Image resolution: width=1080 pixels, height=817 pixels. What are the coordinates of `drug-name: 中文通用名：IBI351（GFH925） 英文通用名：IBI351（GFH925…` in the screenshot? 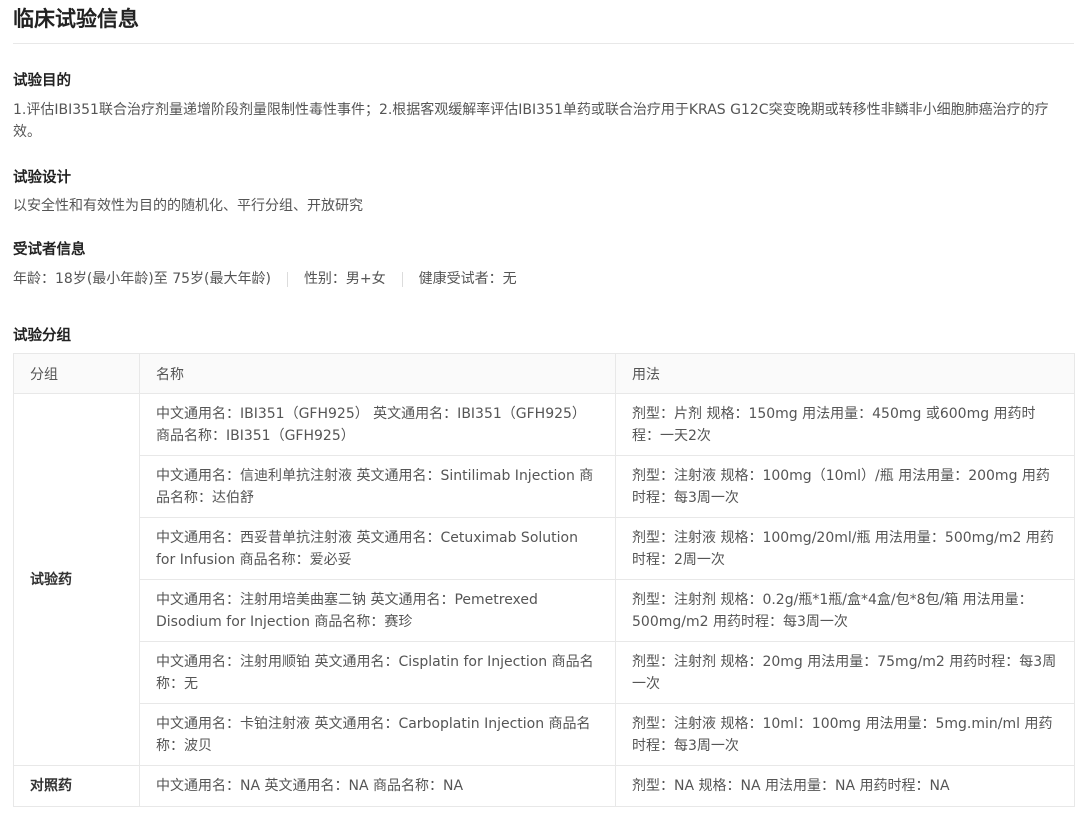 It's located at (377, 424).